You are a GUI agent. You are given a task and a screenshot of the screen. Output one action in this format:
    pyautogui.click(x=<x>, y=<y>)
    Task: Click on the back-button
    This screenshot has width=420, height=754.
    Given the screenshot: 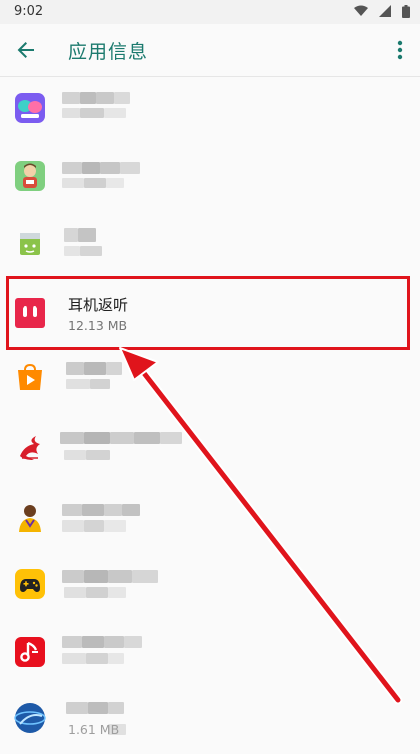 What is the action you would take?
    pyautogui.click(x=26, y=50)
    